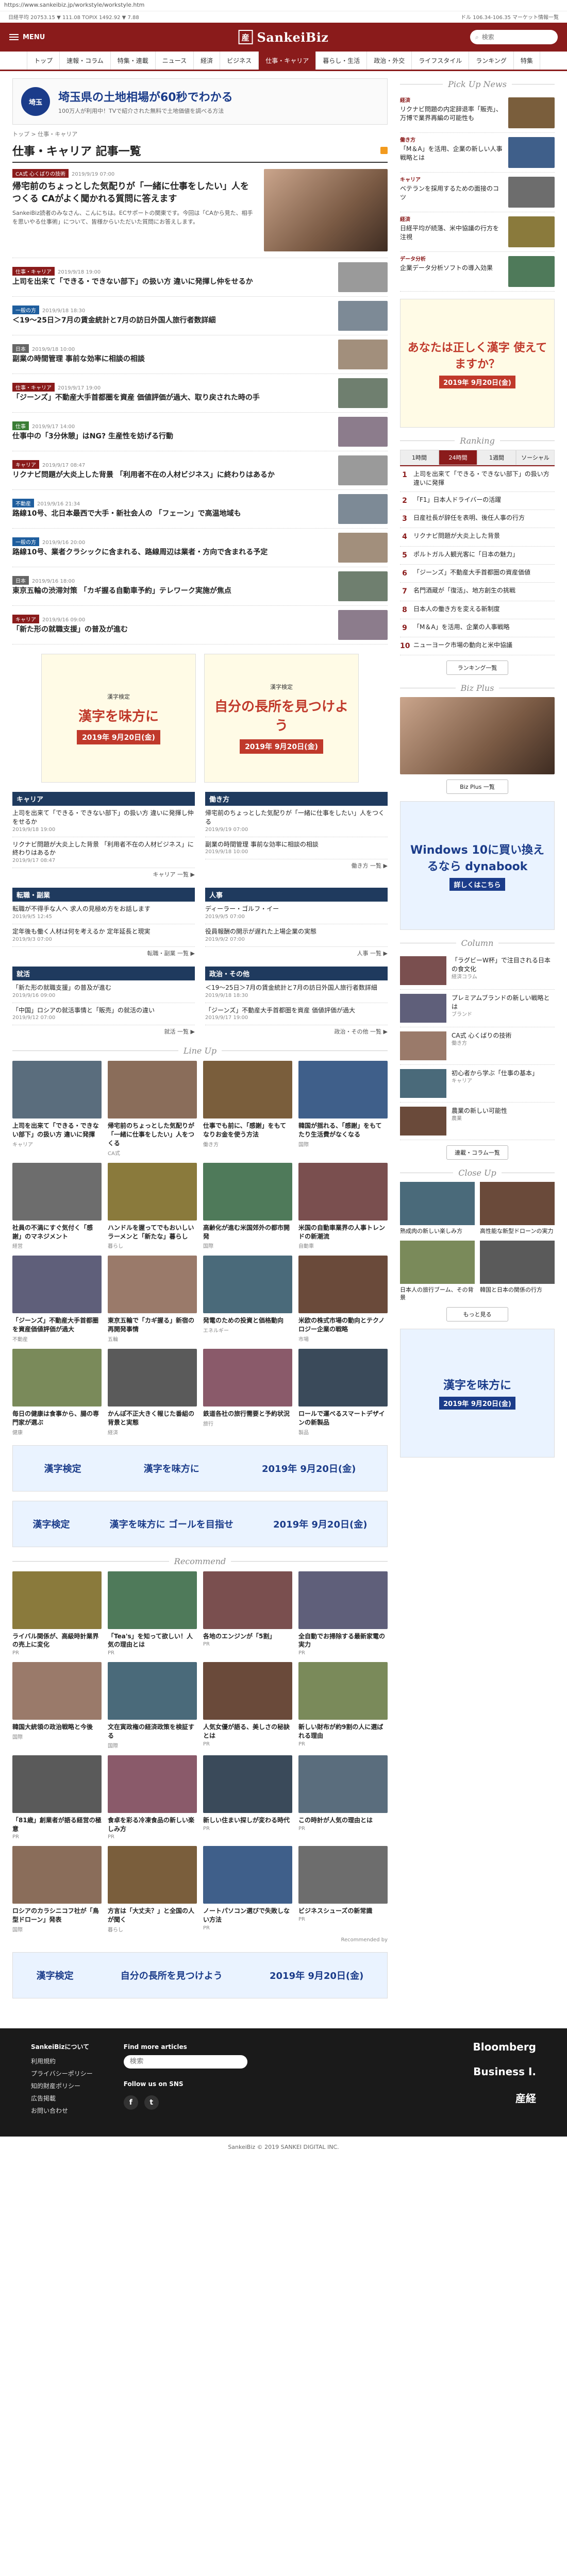 The height and width of the screenshot is (2576, 567). Describe the element at coordinates (247, 1705) in the screenshot. I see `recommend-tile: 人気女優が語る、美しさの秘訣とは PR` at that location.